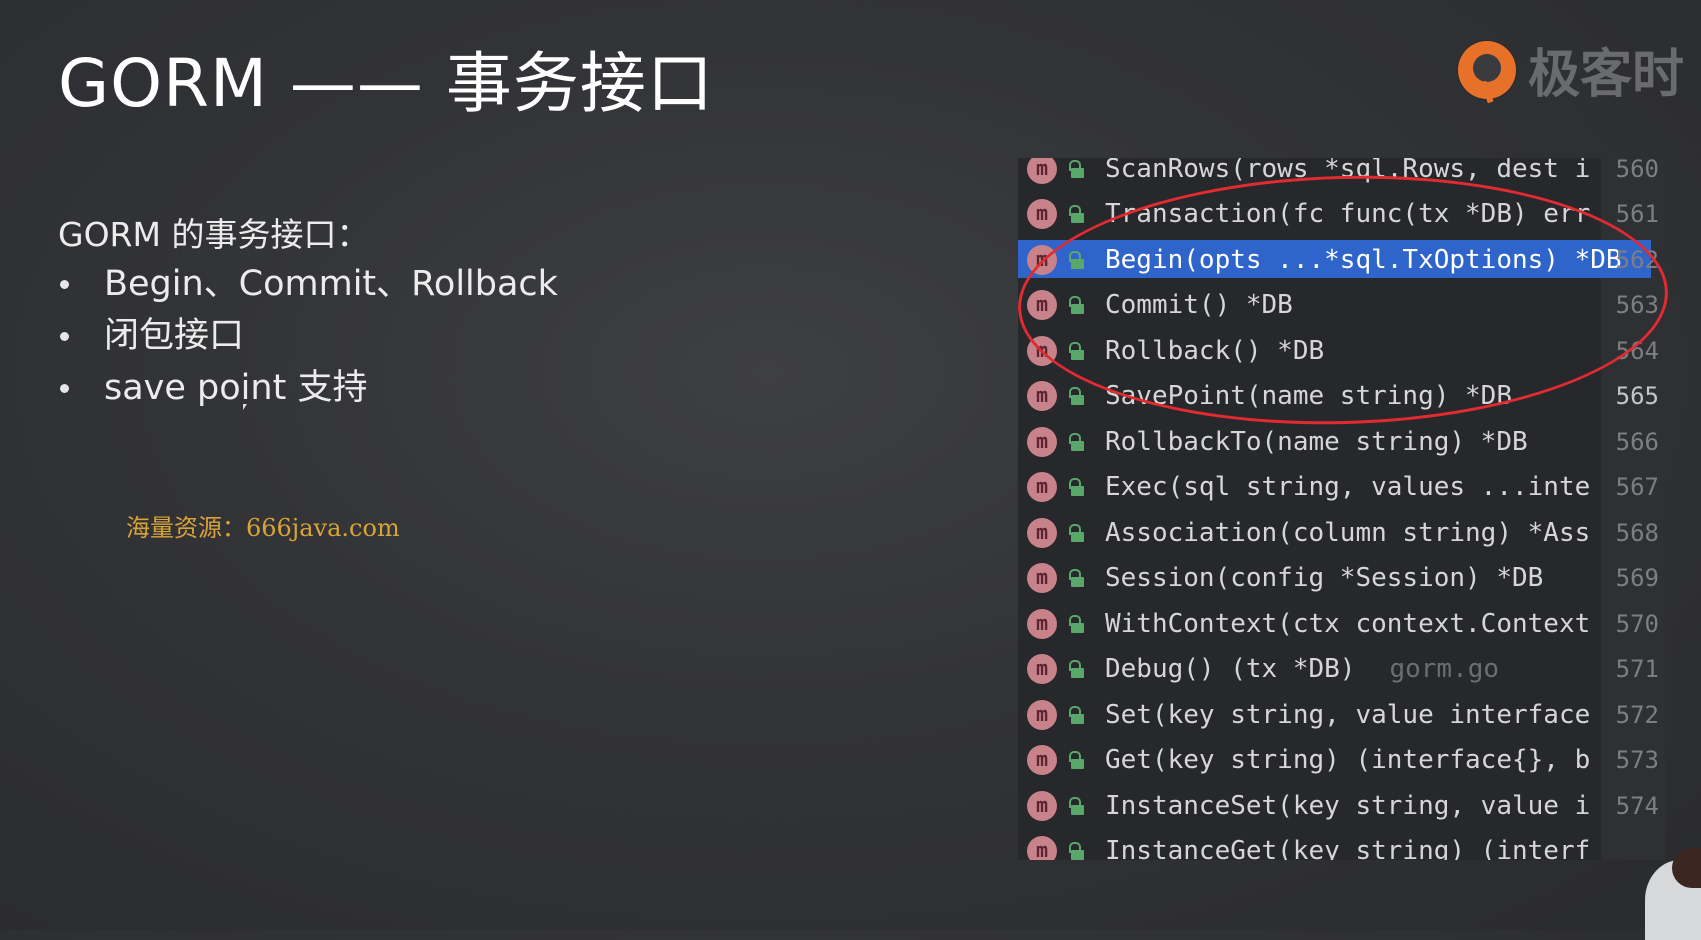 The image size is (1701, 940). I want to click on line-number: 572, so click(1637, 714).